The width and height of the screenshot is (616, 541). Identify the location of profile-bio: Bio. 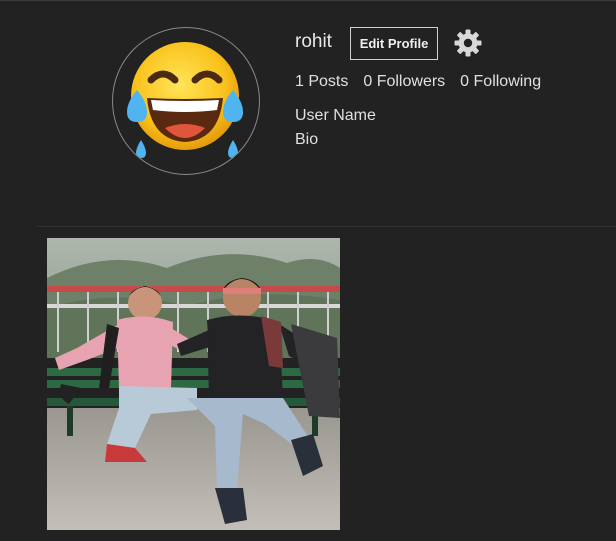
(307, 139).